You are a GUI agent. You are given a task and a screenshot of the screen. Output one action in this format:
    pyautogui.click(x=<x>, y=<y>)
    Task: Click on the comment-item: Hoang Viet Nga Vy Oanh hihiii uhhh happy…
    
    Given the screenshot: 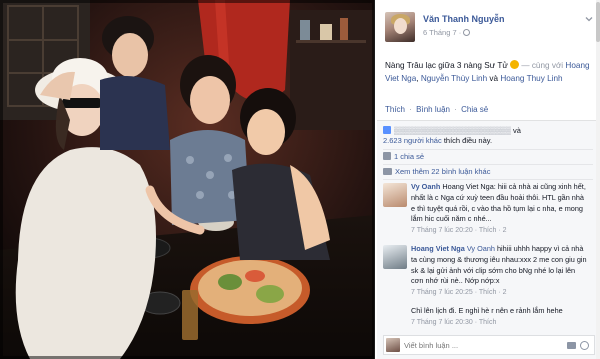 What is the action you would take?
    pyautogui.click(x=499, y=271)
    